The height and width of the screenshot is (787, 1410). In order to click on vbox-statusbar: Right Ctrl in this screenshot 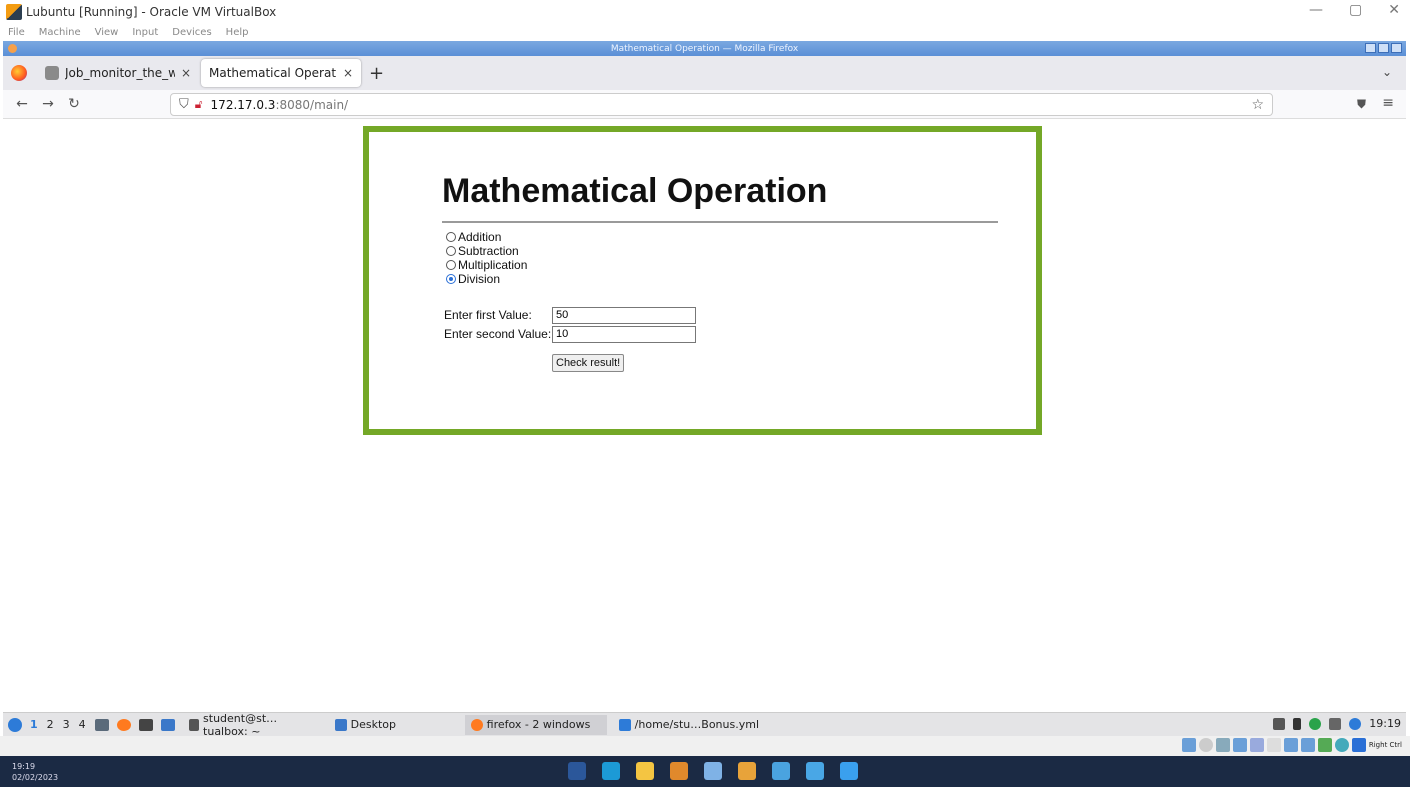, I will do `click(705, 746)`.